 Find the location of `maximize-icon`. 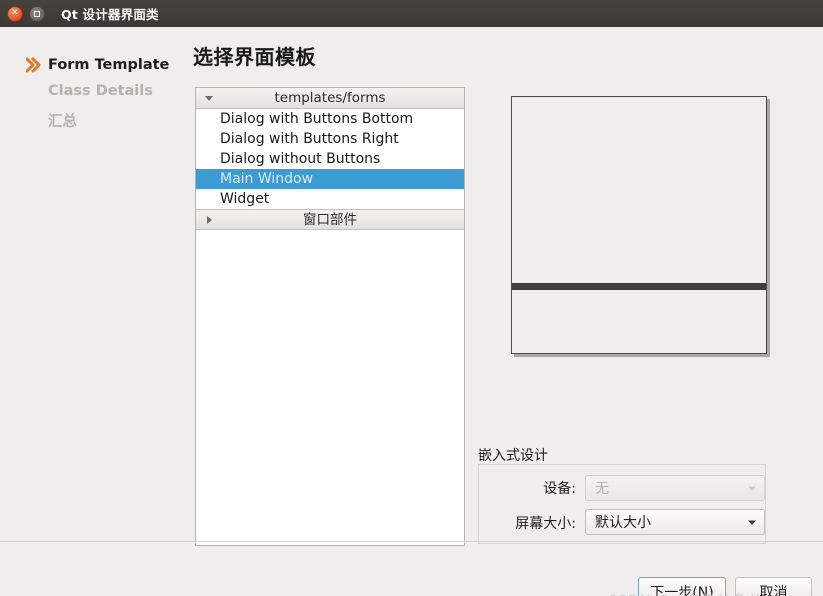

maximize-icon is located at coordinates (37, 14).